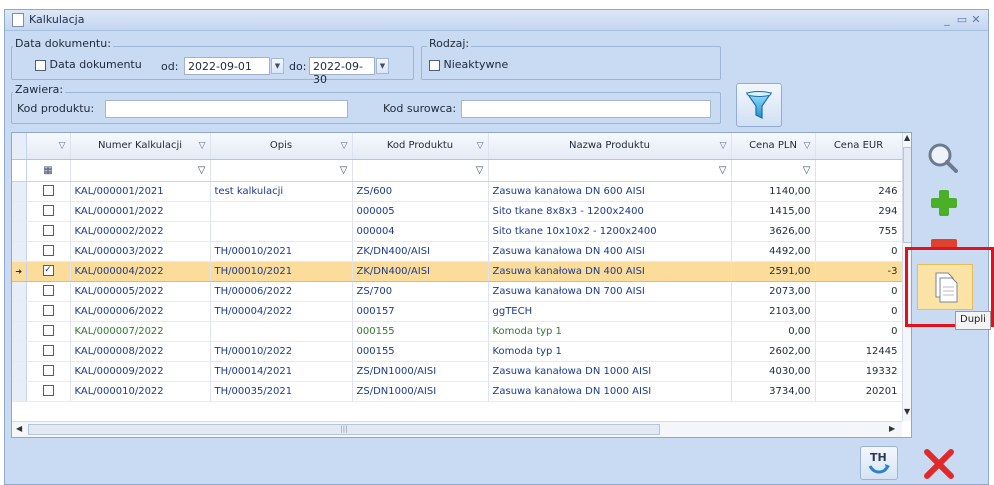 This screenshot has width=994, height=485. I want to click on data-dokumentu-checkbox-row: Data dokumentu, so click(88, 64).